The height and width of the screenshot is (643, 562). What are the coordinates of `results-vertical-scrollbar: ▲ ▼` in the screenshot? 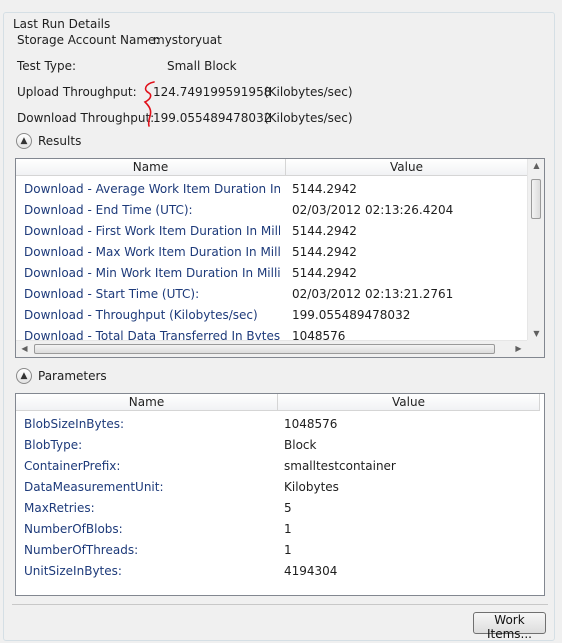 It's located at (535, 249).